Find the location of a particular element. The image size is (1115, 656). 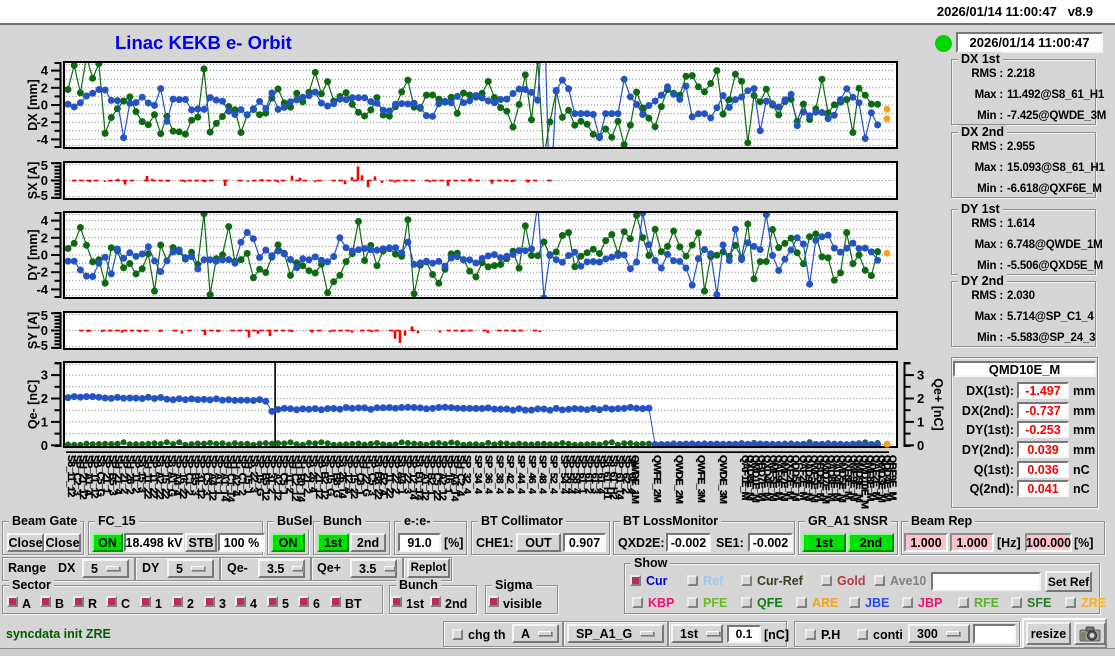

svg-text: SP_34_4 is located at coordinates (478, 474).